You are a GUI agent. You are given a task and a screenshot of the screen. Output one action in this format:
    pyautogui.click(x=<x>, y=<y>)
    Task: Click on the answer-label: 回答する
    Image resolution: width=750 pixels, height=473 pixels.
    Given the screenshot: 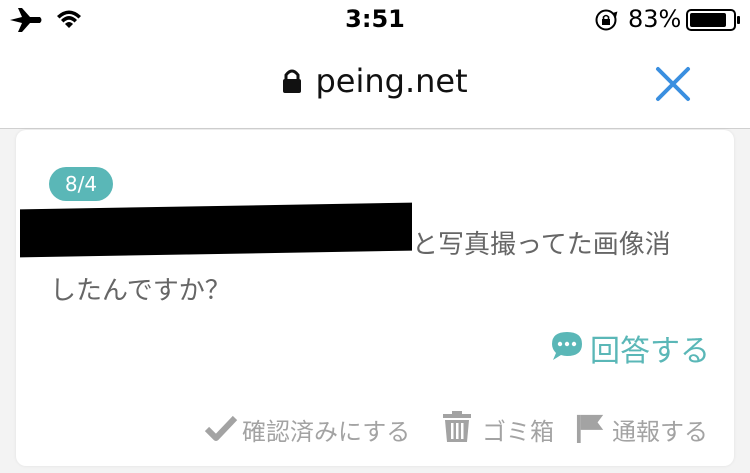 What is the action you would take?
    pyautogui.click(x=650, y=351)
    